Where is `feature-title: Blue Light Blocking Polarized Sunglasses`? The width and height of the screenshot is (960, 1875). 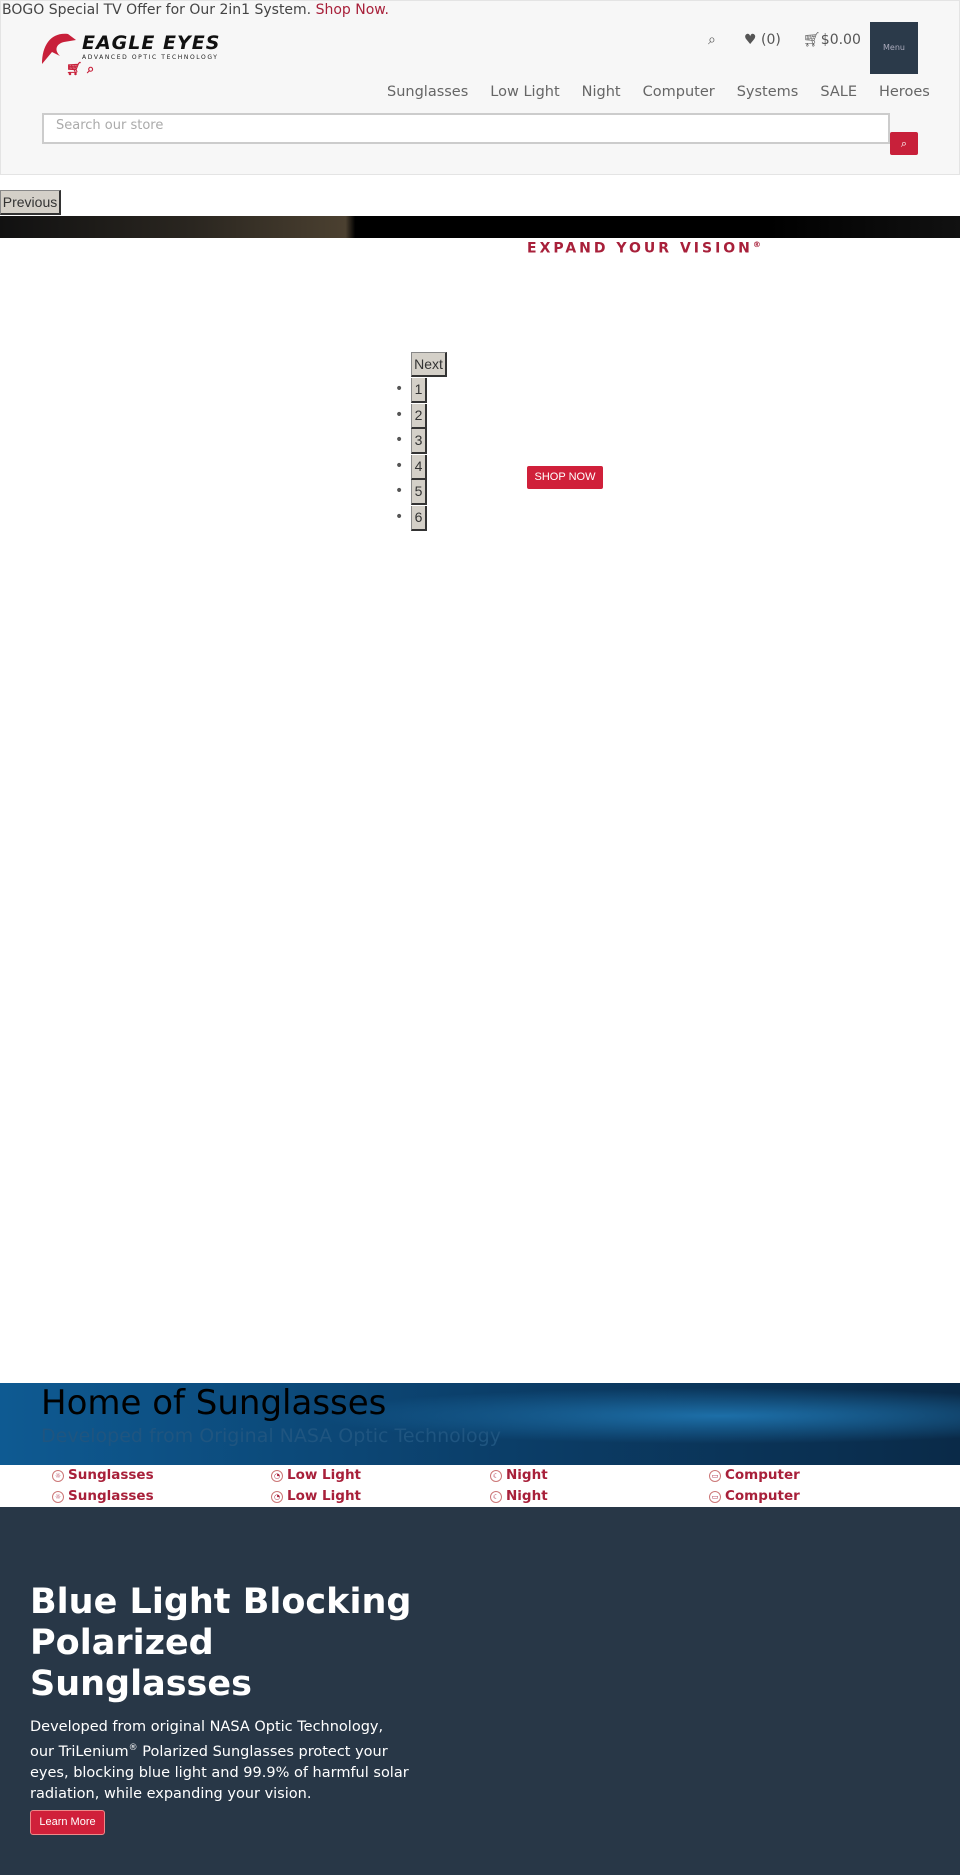
feature-title: Blue Light Blocking Polarized Sunglasses is located at coordinates (221, 1643).